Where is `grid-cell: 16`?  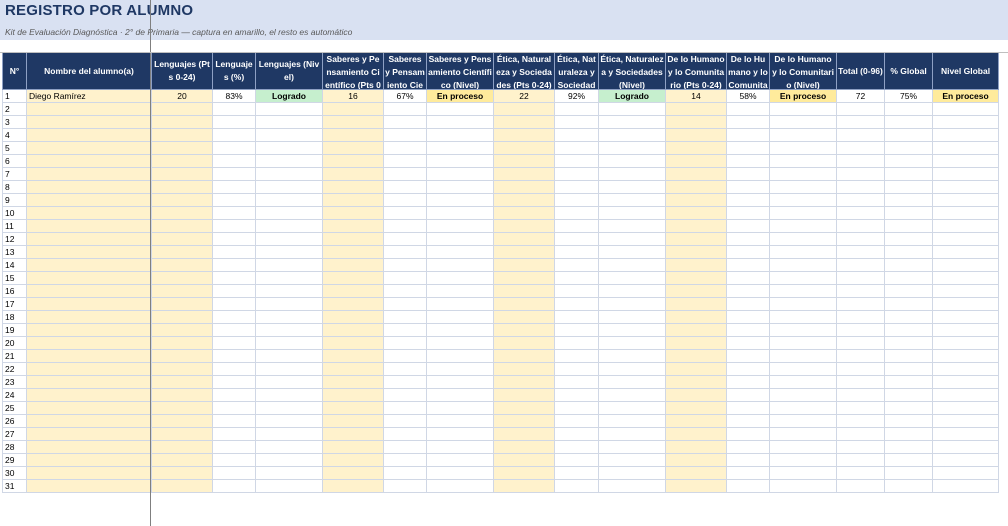
grid-cell: 16 is located at coordinates (353, 96).